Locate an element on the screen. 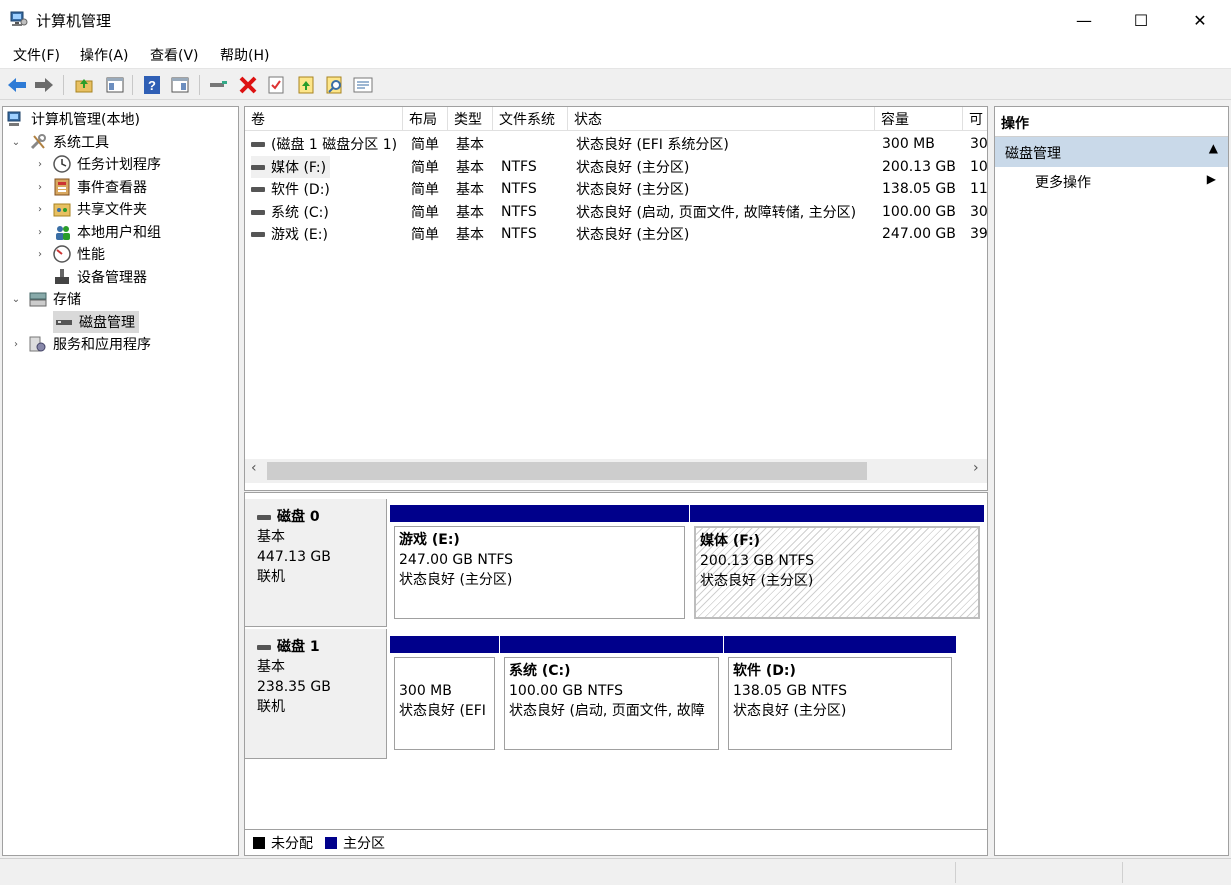 This screenshot has height=885, width=1231. legend-swatch-unallocated is located at coordinates (259, 842).